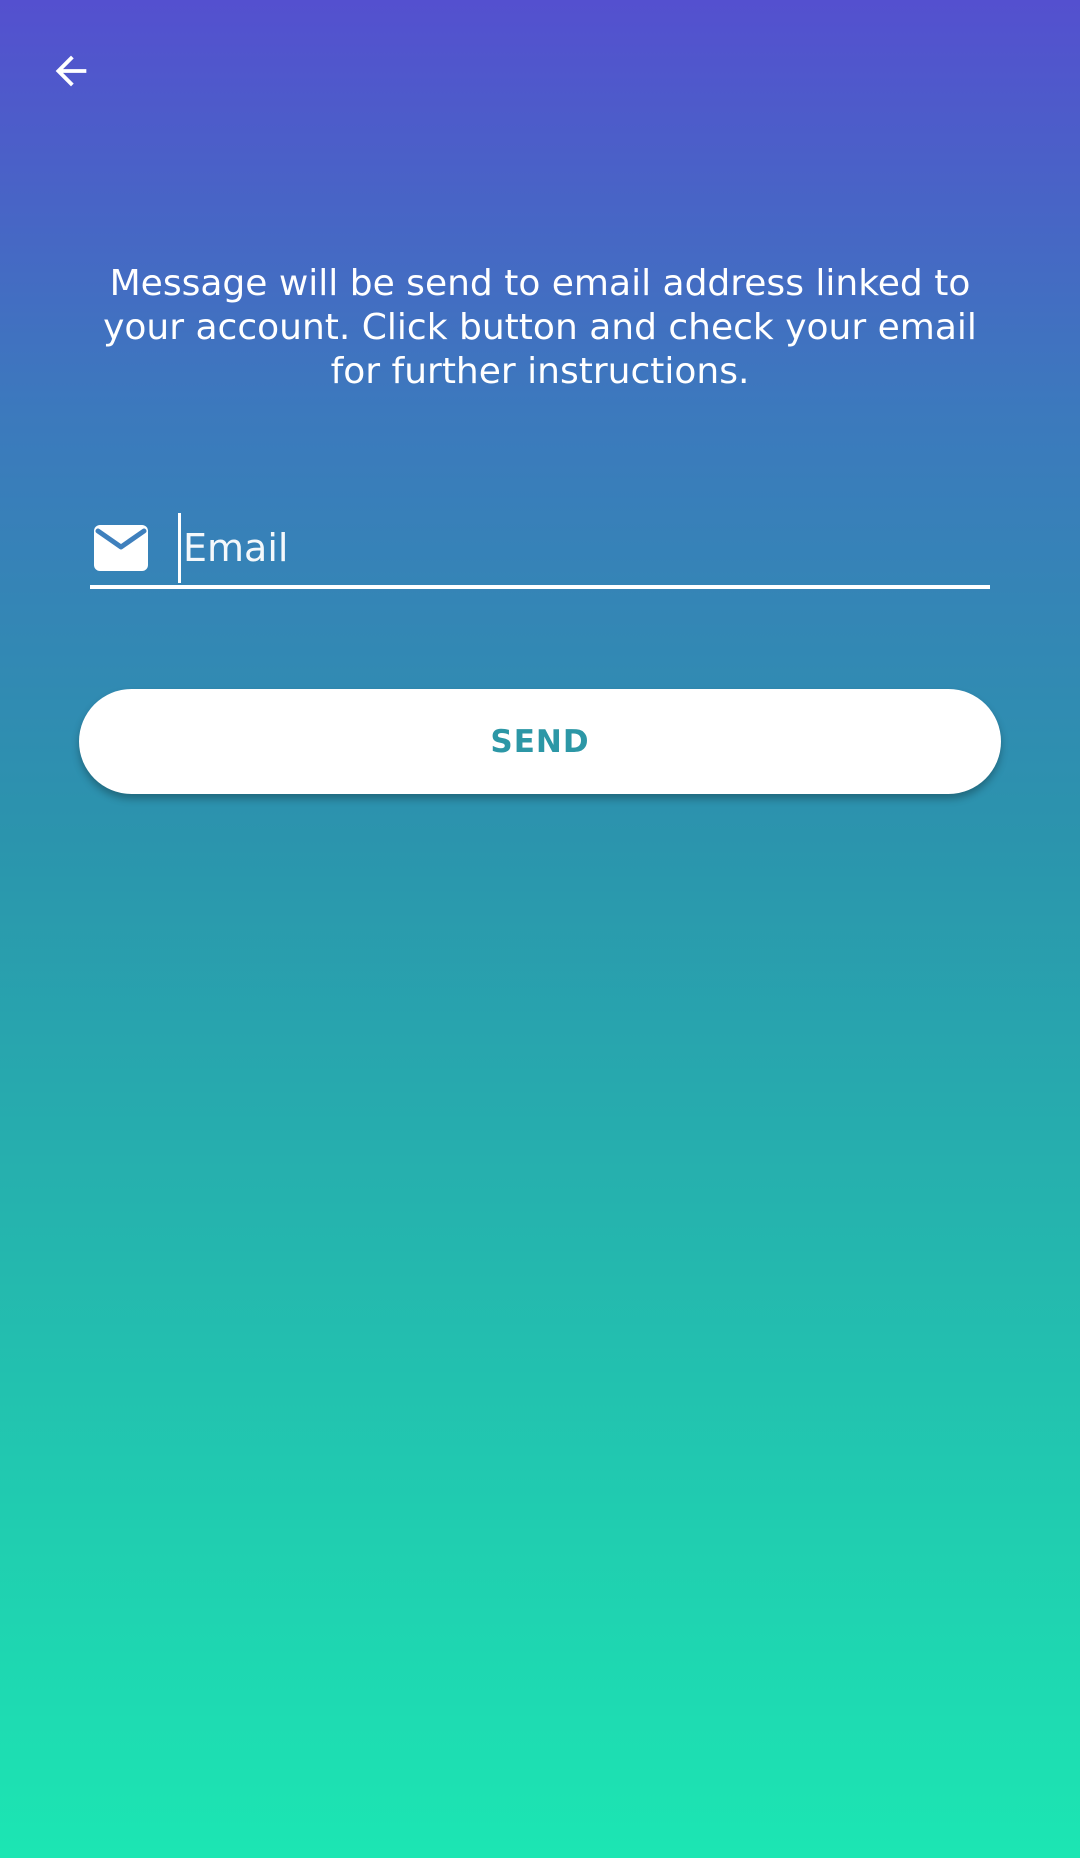 This screenshot has width=1080, height=1858. I want to click on email-underline, so click(540, 587).